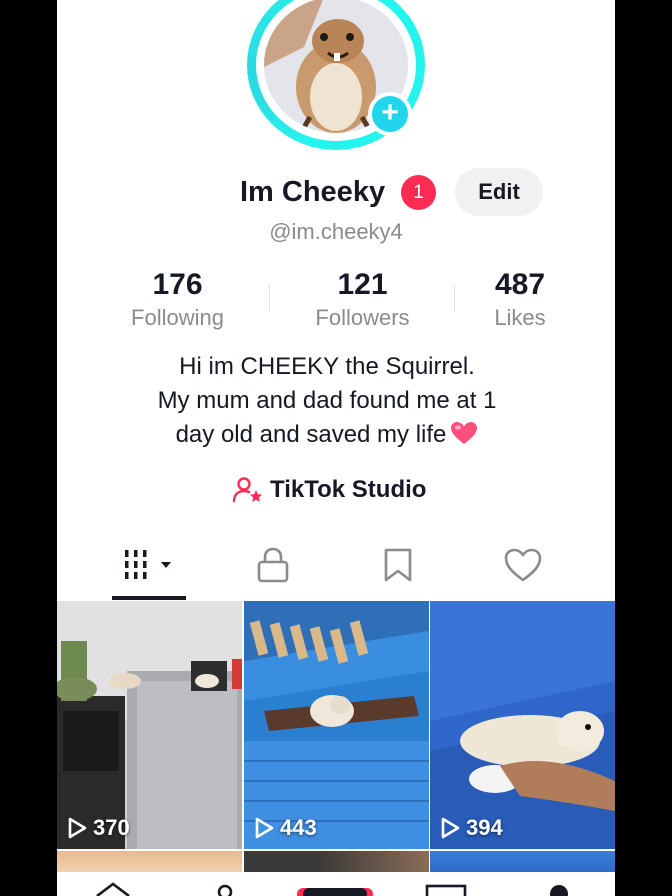 The height and width of the screenshot is (896, 672). I want to click on profile-tabs, so click(336, 565).